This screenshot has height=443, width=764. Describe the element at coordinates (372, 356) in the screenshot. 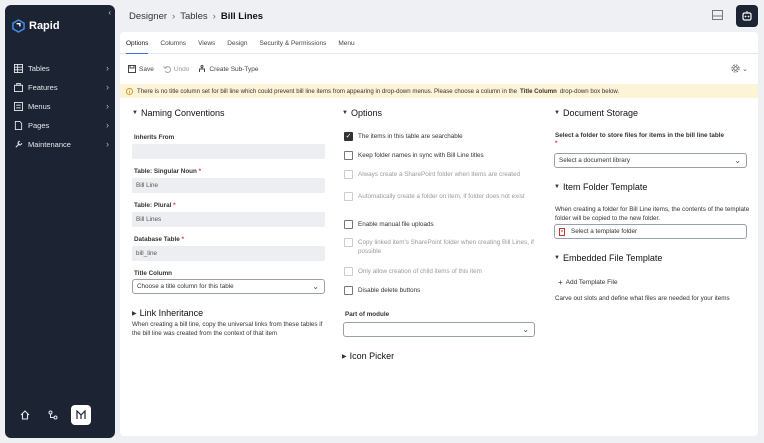

I see `section-title: Icon Picker` at that location.